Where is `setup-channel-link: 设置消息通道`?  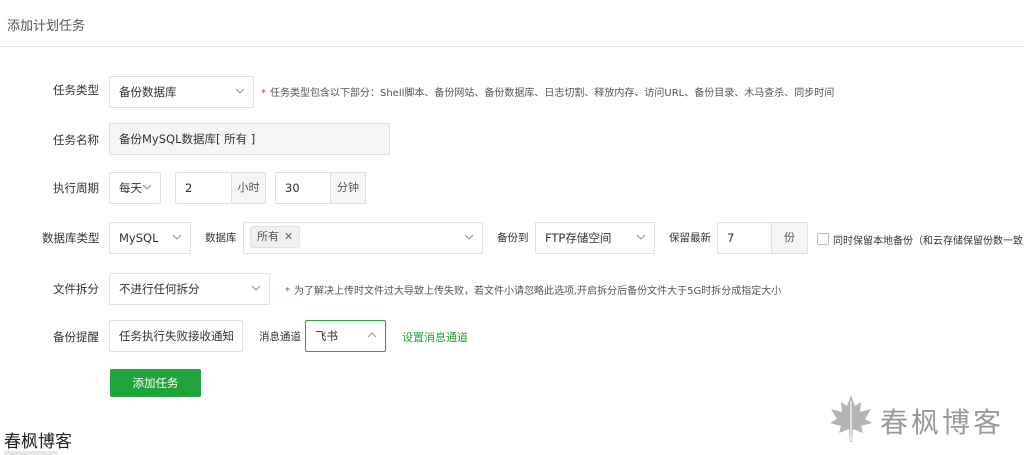 setup-channel-link: 设置消息通道 is located at coordinates (435, 337).